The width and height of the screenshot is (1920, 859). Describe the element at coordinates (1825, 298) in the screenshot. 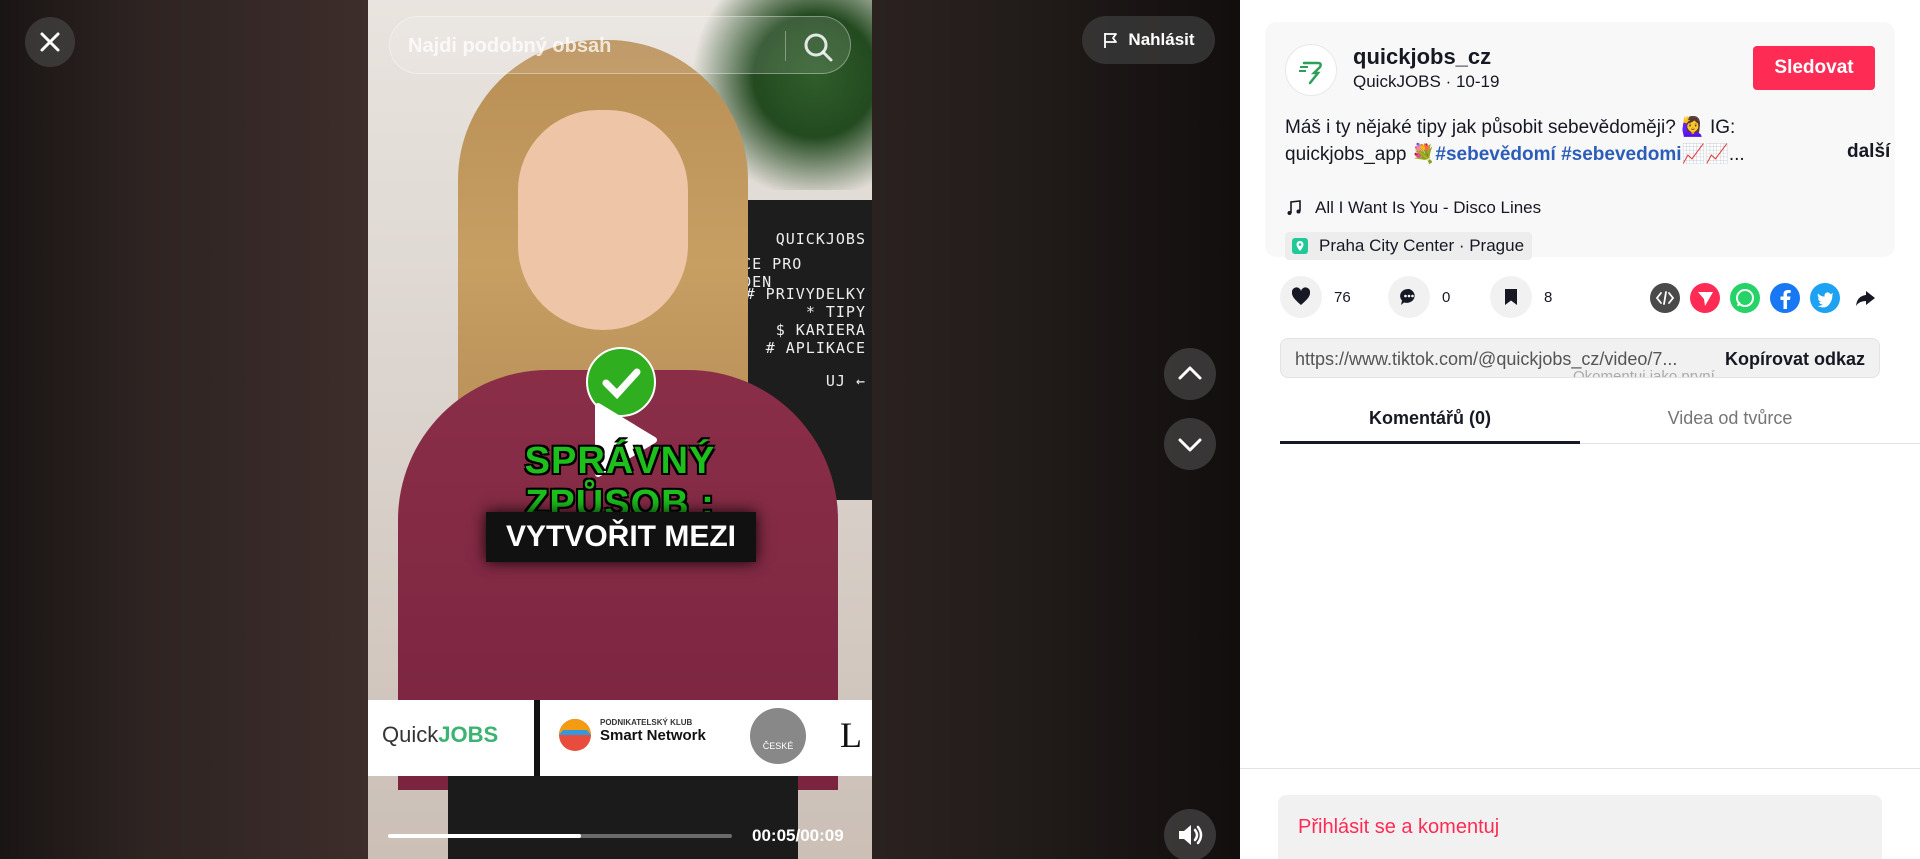

I see `twitter-icon` at that location.